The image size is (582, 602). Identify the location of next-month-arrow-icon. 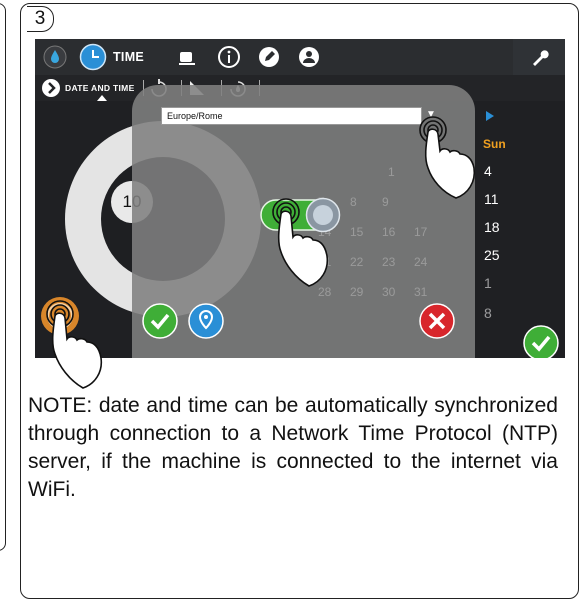
(490, 116).